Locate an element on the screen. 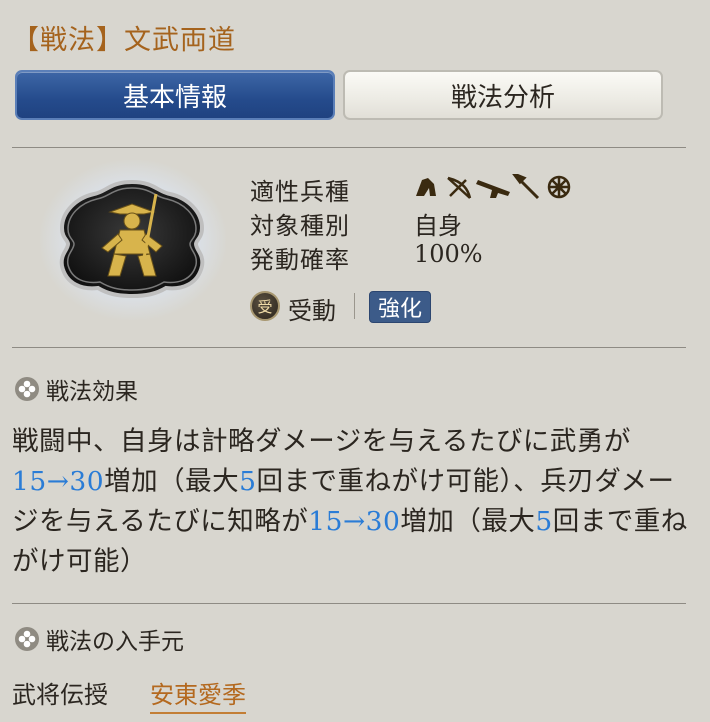 Image resolution: width=710 pixels, height=722 pixels. unit-type-icons is located at coordinates (493, 187).